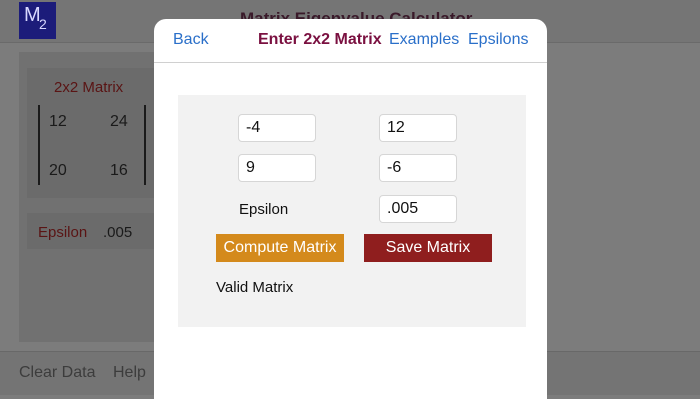  What do you see at coordinates (37, 20) in the screenshot?
I see `app-logo: M 2` at bounding box center [37, 20].